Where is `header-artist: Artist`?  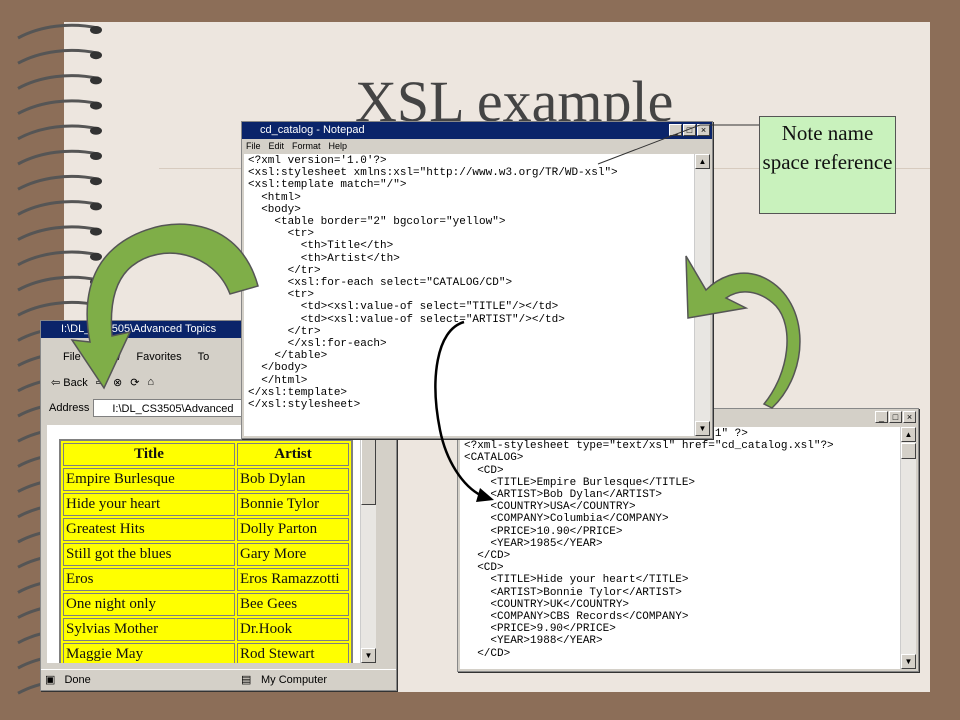 header-artist: Artist is located at coordinates (293, 454).